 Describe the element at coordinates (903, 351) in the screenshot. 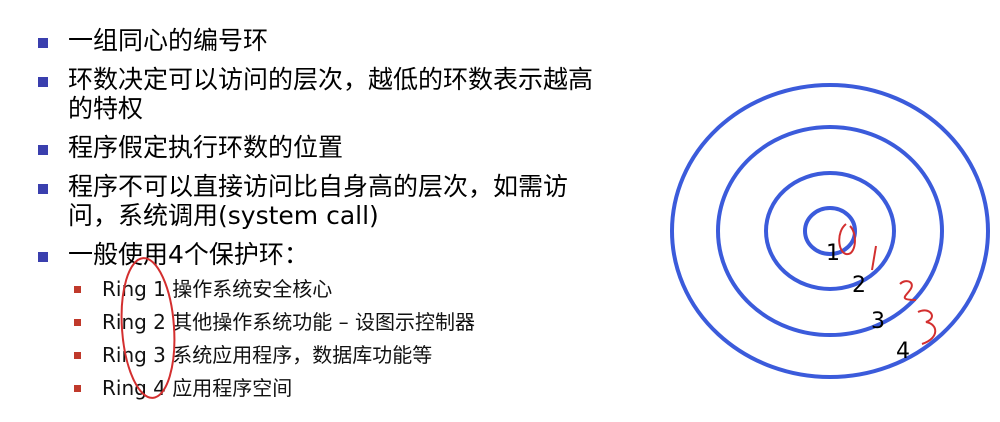

I see `ring-label-4: 4` at that location.